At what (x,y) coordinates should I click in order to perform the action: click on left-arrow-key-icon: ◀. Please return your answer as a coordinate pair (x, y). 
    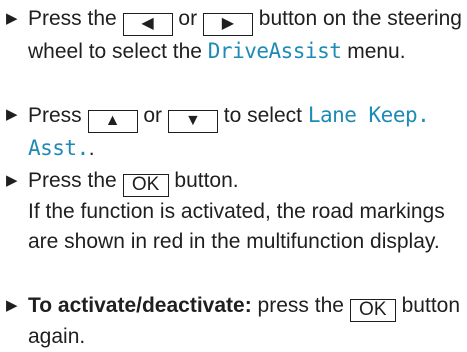
    Looking at the image, I should click on (147, 24).